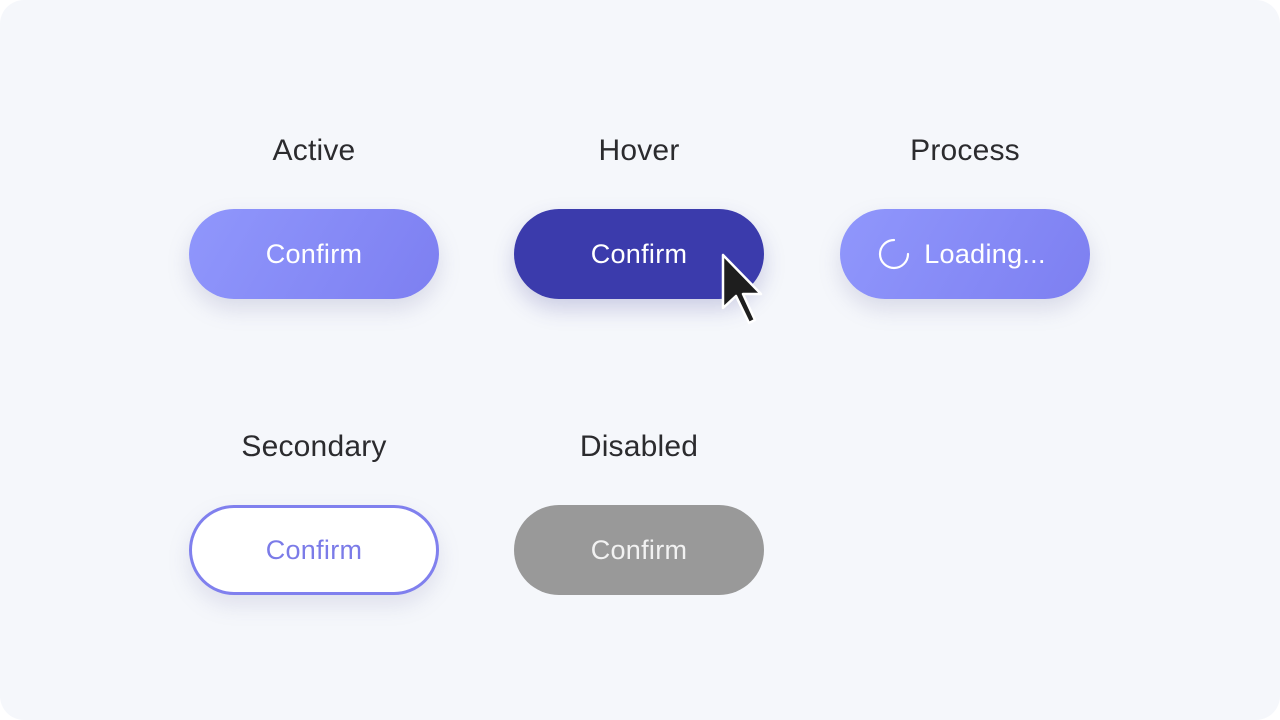 This screenshot has height=720, width=1280. Describe the element at coordinates (742, 289) in the screenshot. I see `mouse-pointer-icon` at that location.